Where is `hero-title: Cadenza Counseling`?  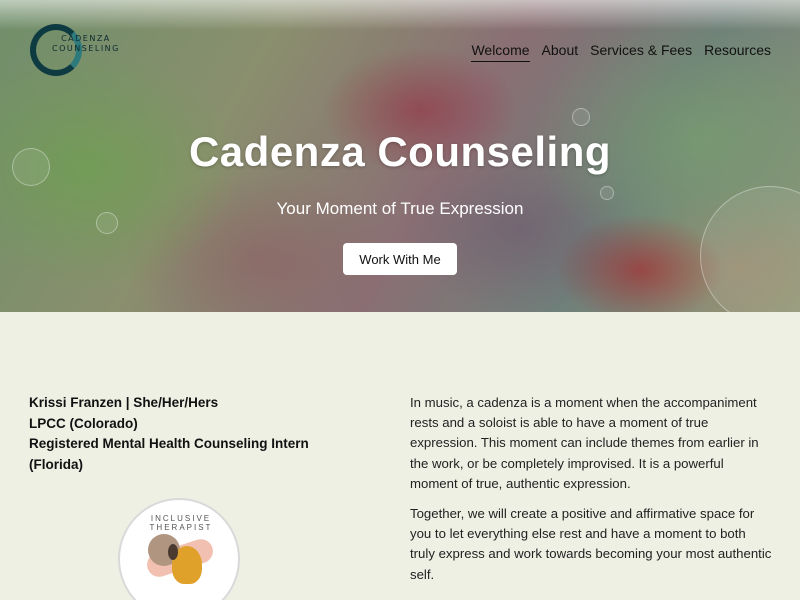 hero-title: Cadenza Counseling is located at coordinates (400, 151).